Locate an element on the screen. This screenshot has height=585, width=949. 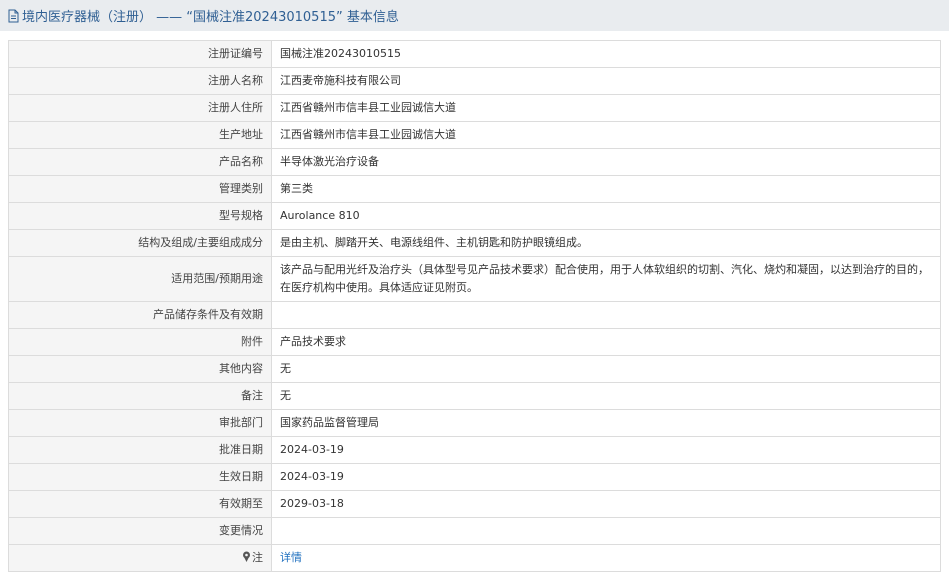
note-label-cell: 注 is located at coordinates (140, 558).